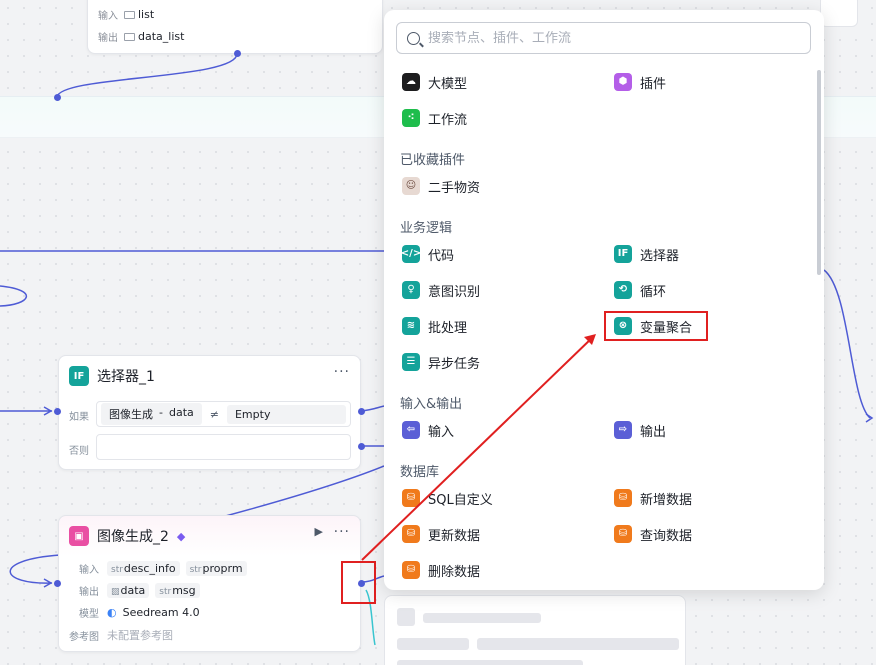 This screenshot has width=876, height=665. What do you see at coordinates (146, 14) in the screenshot?
I see `input-value: list` at bounding box center [146, 14].